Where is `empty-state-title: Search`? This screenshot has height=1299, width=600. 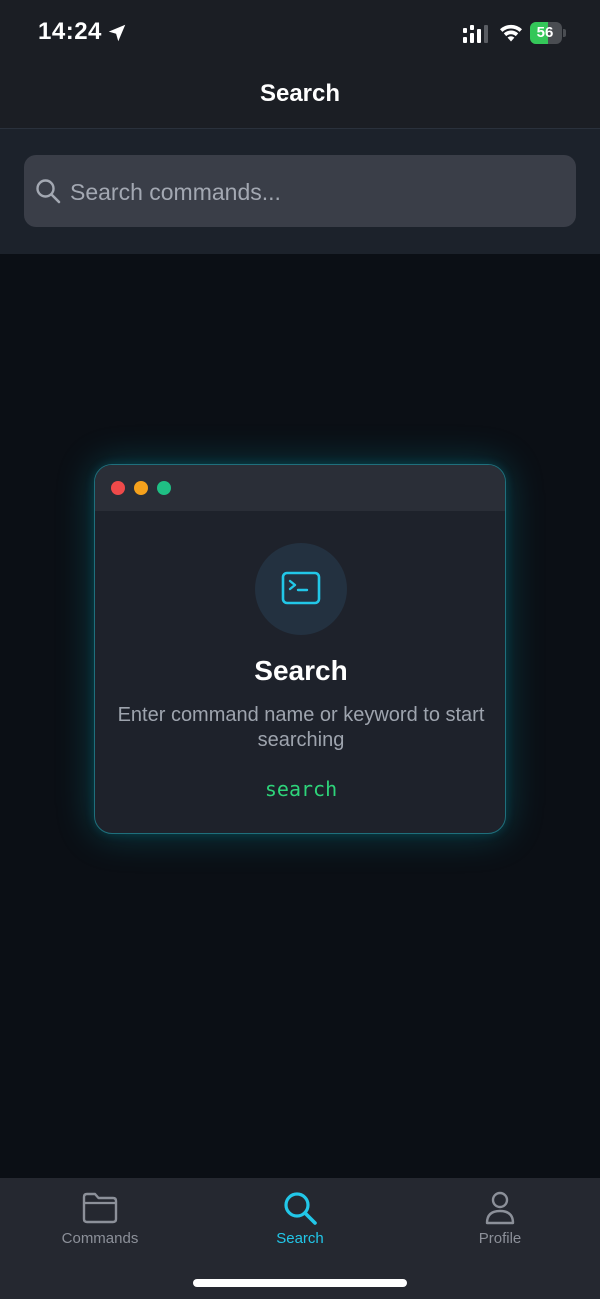 empty-state-title: Search is located at coordinates (301, 670).